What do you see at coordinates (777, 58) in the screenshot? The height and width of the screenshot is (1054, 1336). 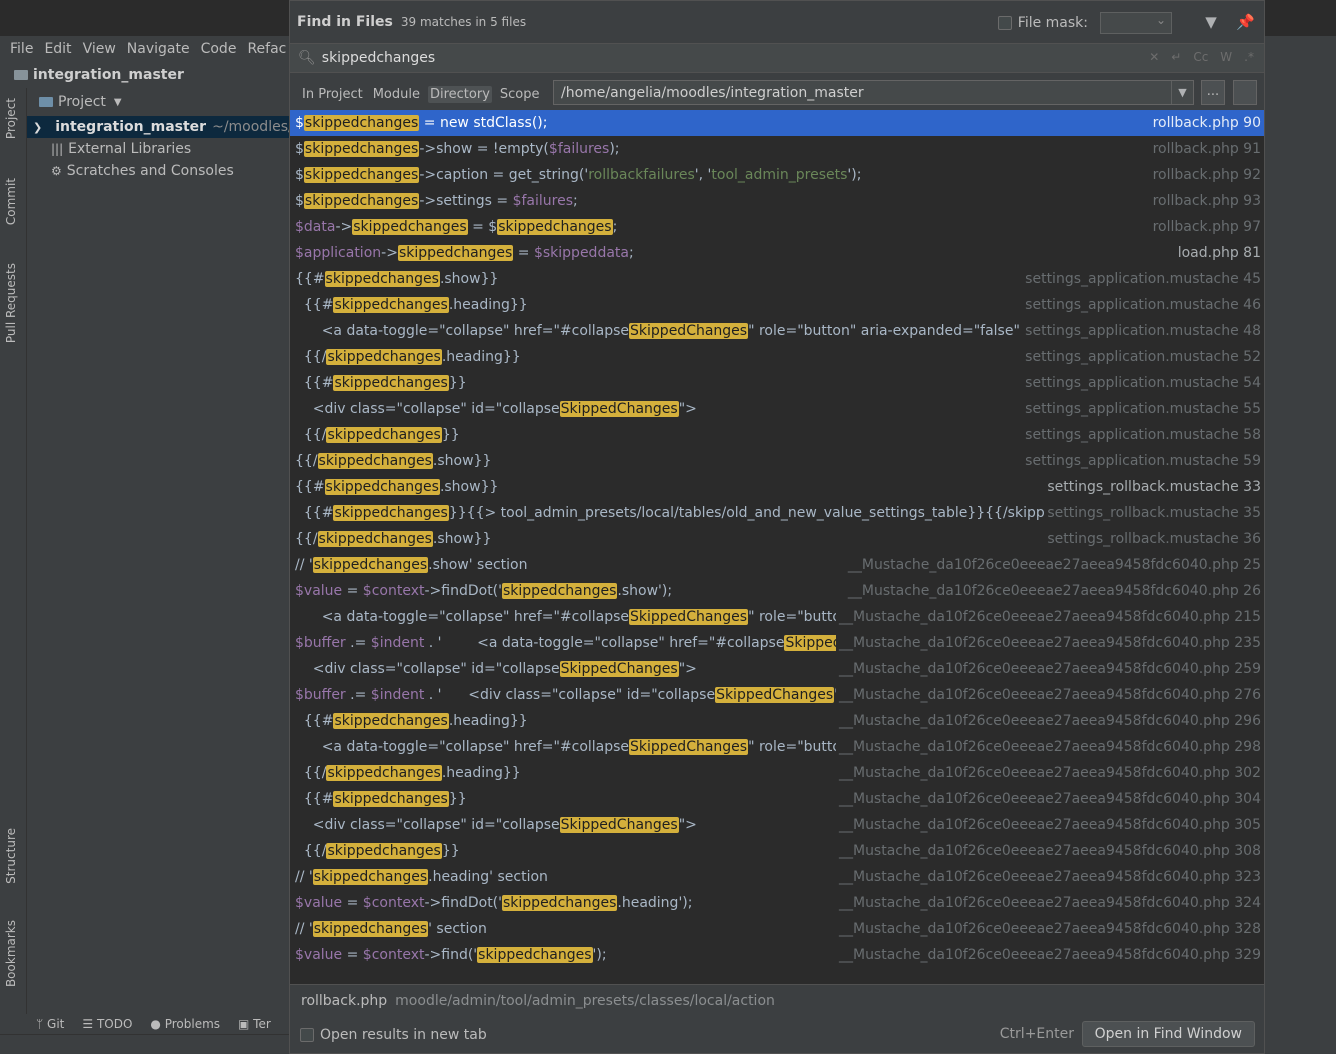 I see `search-field: 🔍︎ skippedchanges ✕ ↵ Cc W .*` at bounding box center [777, 58].